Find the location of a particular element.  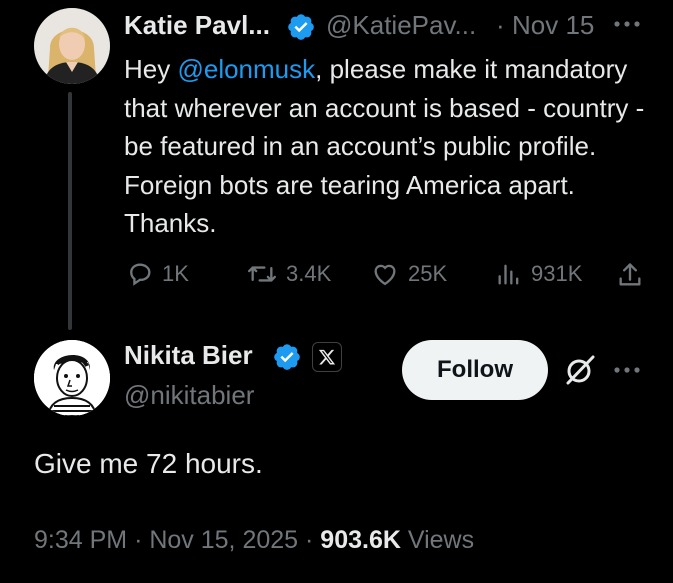

repost-icon is located at coordinates (262, 274).